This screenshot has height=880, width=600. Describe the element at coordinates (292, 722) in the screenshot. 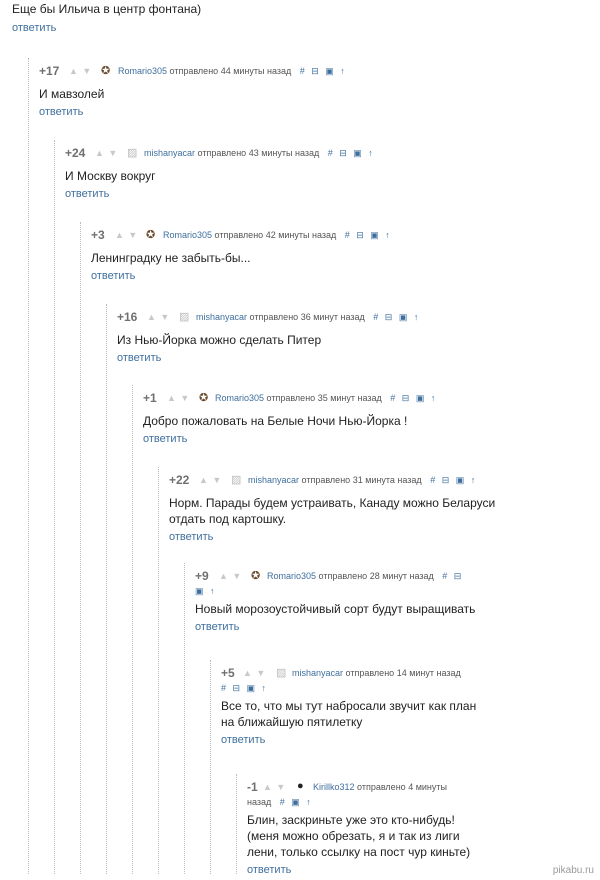

I see `comment-text-line: на ближайшую пятилетку` at that location.